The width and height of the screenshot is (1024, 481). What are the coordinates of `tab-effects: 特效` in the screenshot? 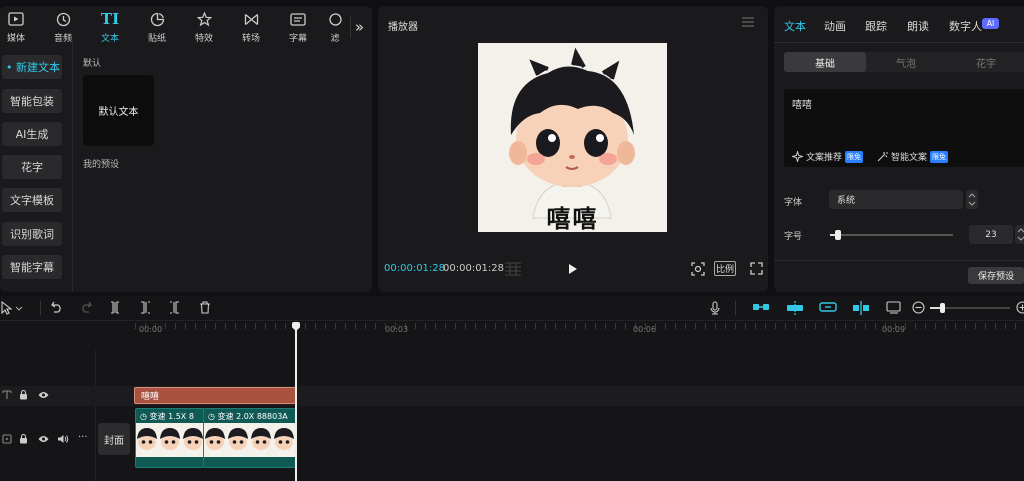 It's located at (204, 28).